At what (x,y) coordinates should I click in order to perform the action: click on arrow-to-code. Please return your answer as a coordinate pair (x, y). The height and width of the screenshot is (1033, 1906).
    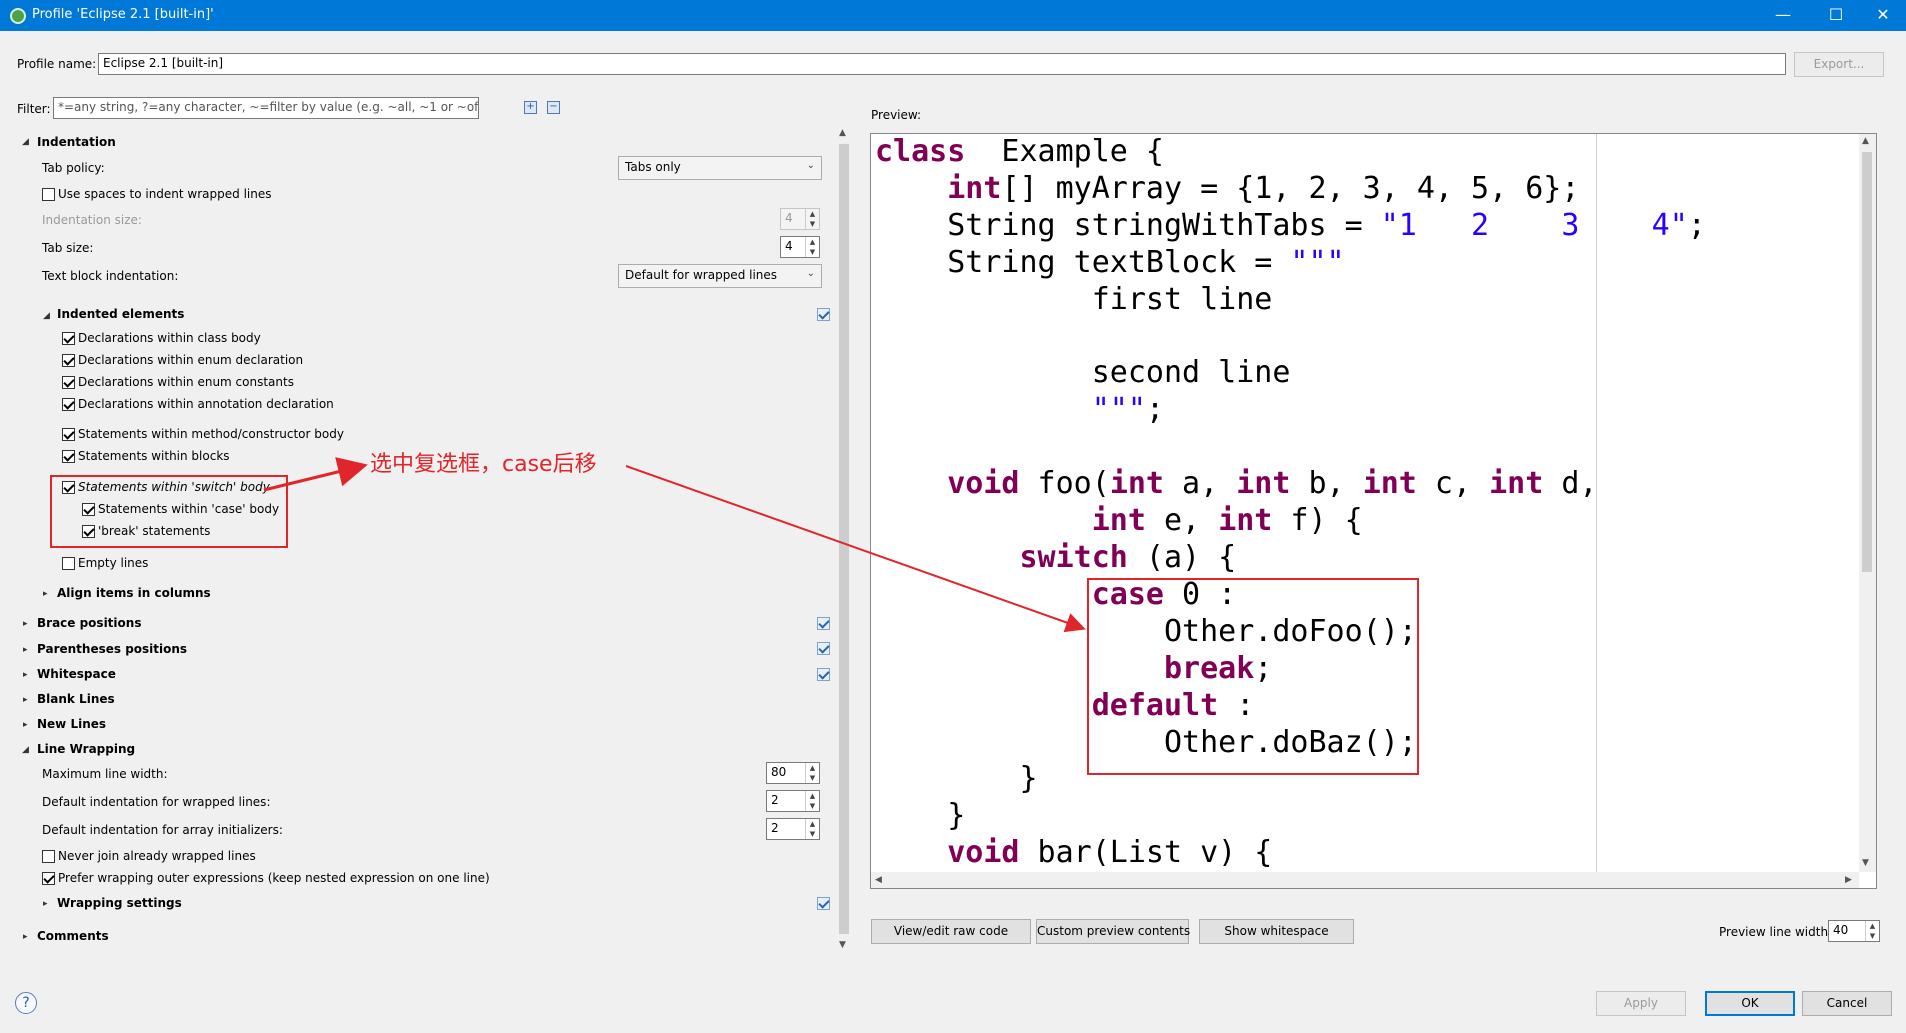
    Looking at the image, I should click on (855, 549).